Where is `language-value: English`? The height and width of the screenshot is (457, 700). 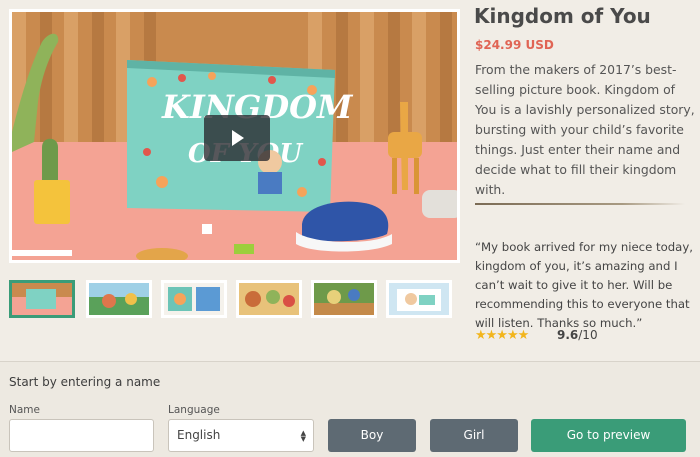
language-value: English is located at coordinates (199, 435).